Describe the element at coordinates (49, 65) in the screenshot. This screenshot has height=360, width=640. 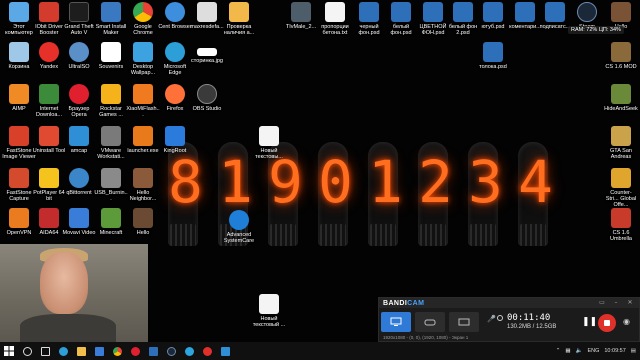
I see `desktop-icon-yandex: Yandex` at that location.